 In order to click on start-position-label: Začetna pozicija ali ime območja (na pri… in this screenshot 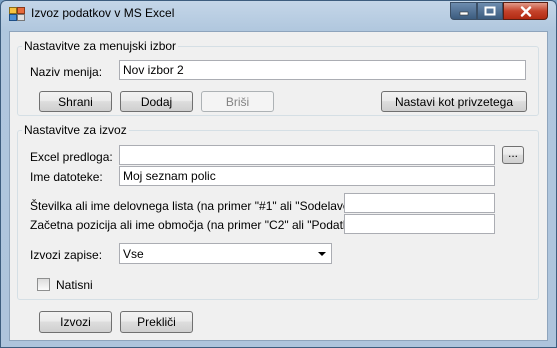, I will do `click(197, 225)`.